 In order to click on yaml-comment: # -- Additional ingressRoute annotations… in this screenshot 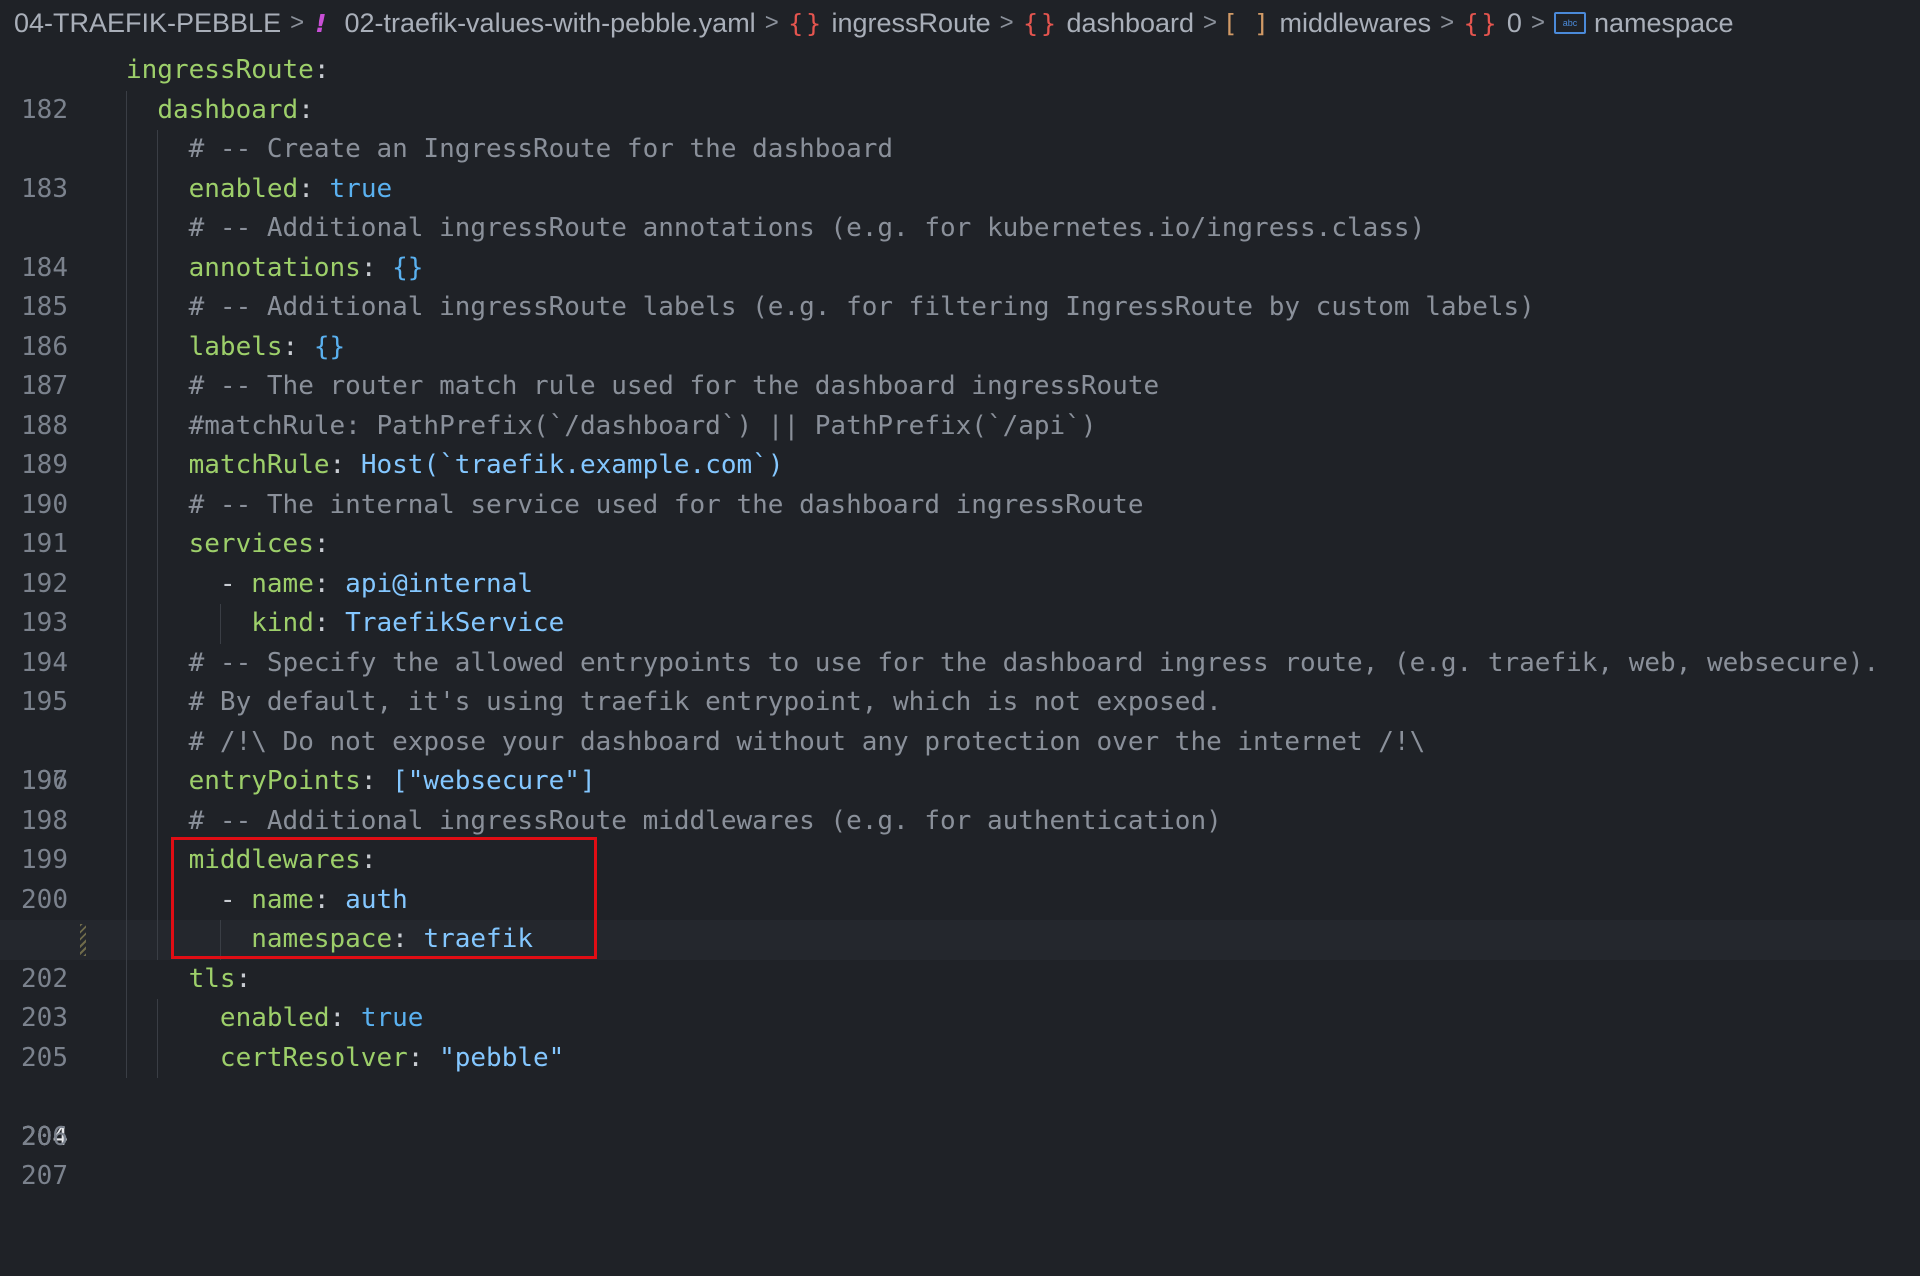, I will do `click(807, 228)`.